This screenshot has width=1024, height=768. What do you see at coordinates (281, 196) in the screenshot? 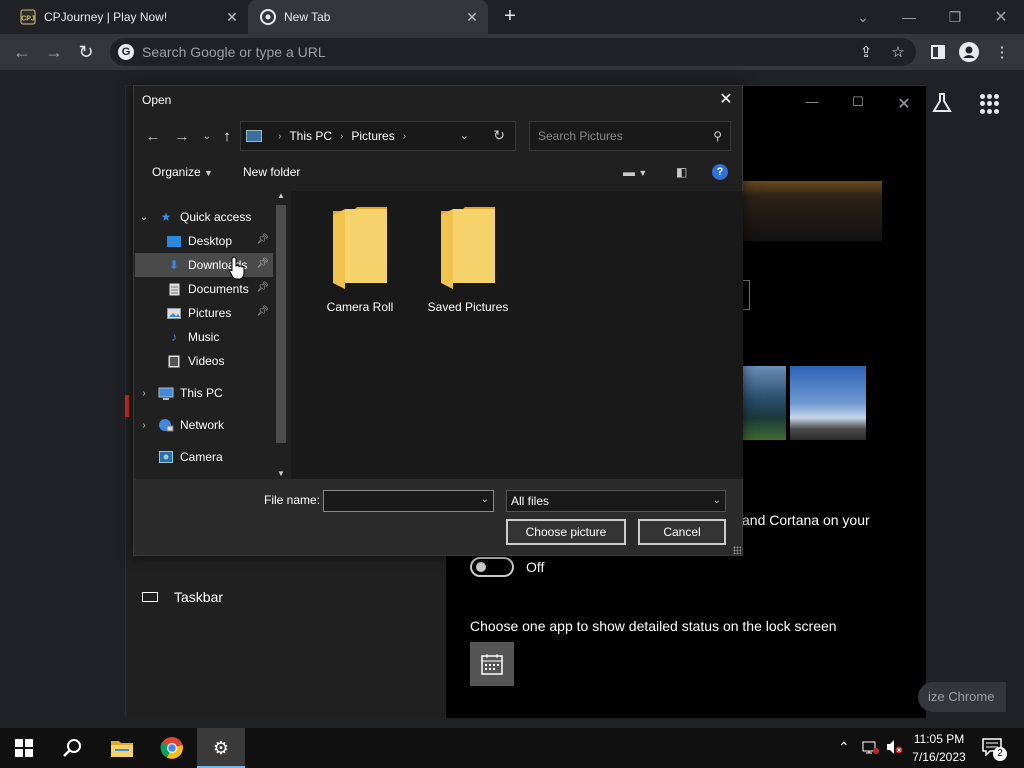
I see `scroll-up-icon: ▲` at bounding box center [281, 196].